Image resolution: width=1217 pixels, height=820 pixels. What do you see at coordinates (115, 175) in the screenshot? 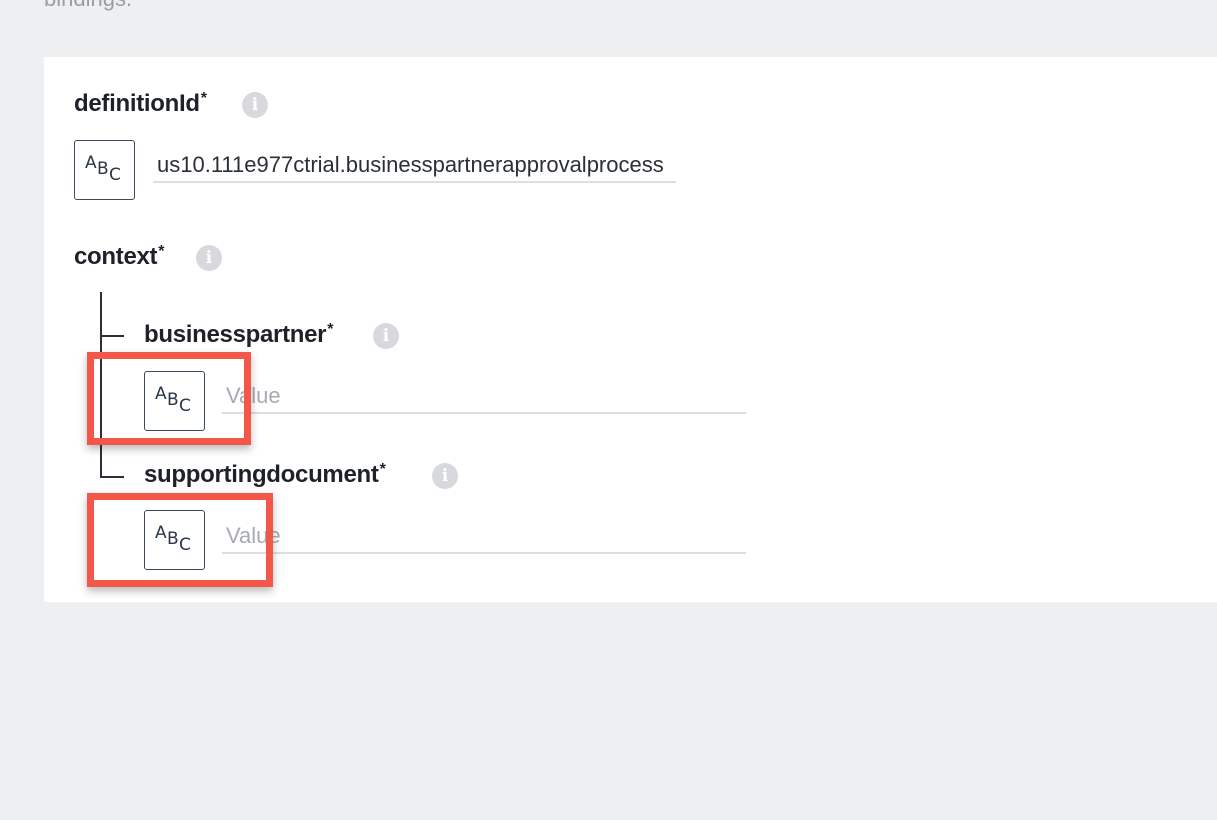
I see `abc-glyph-c: C` at bounding box center [115, 175].